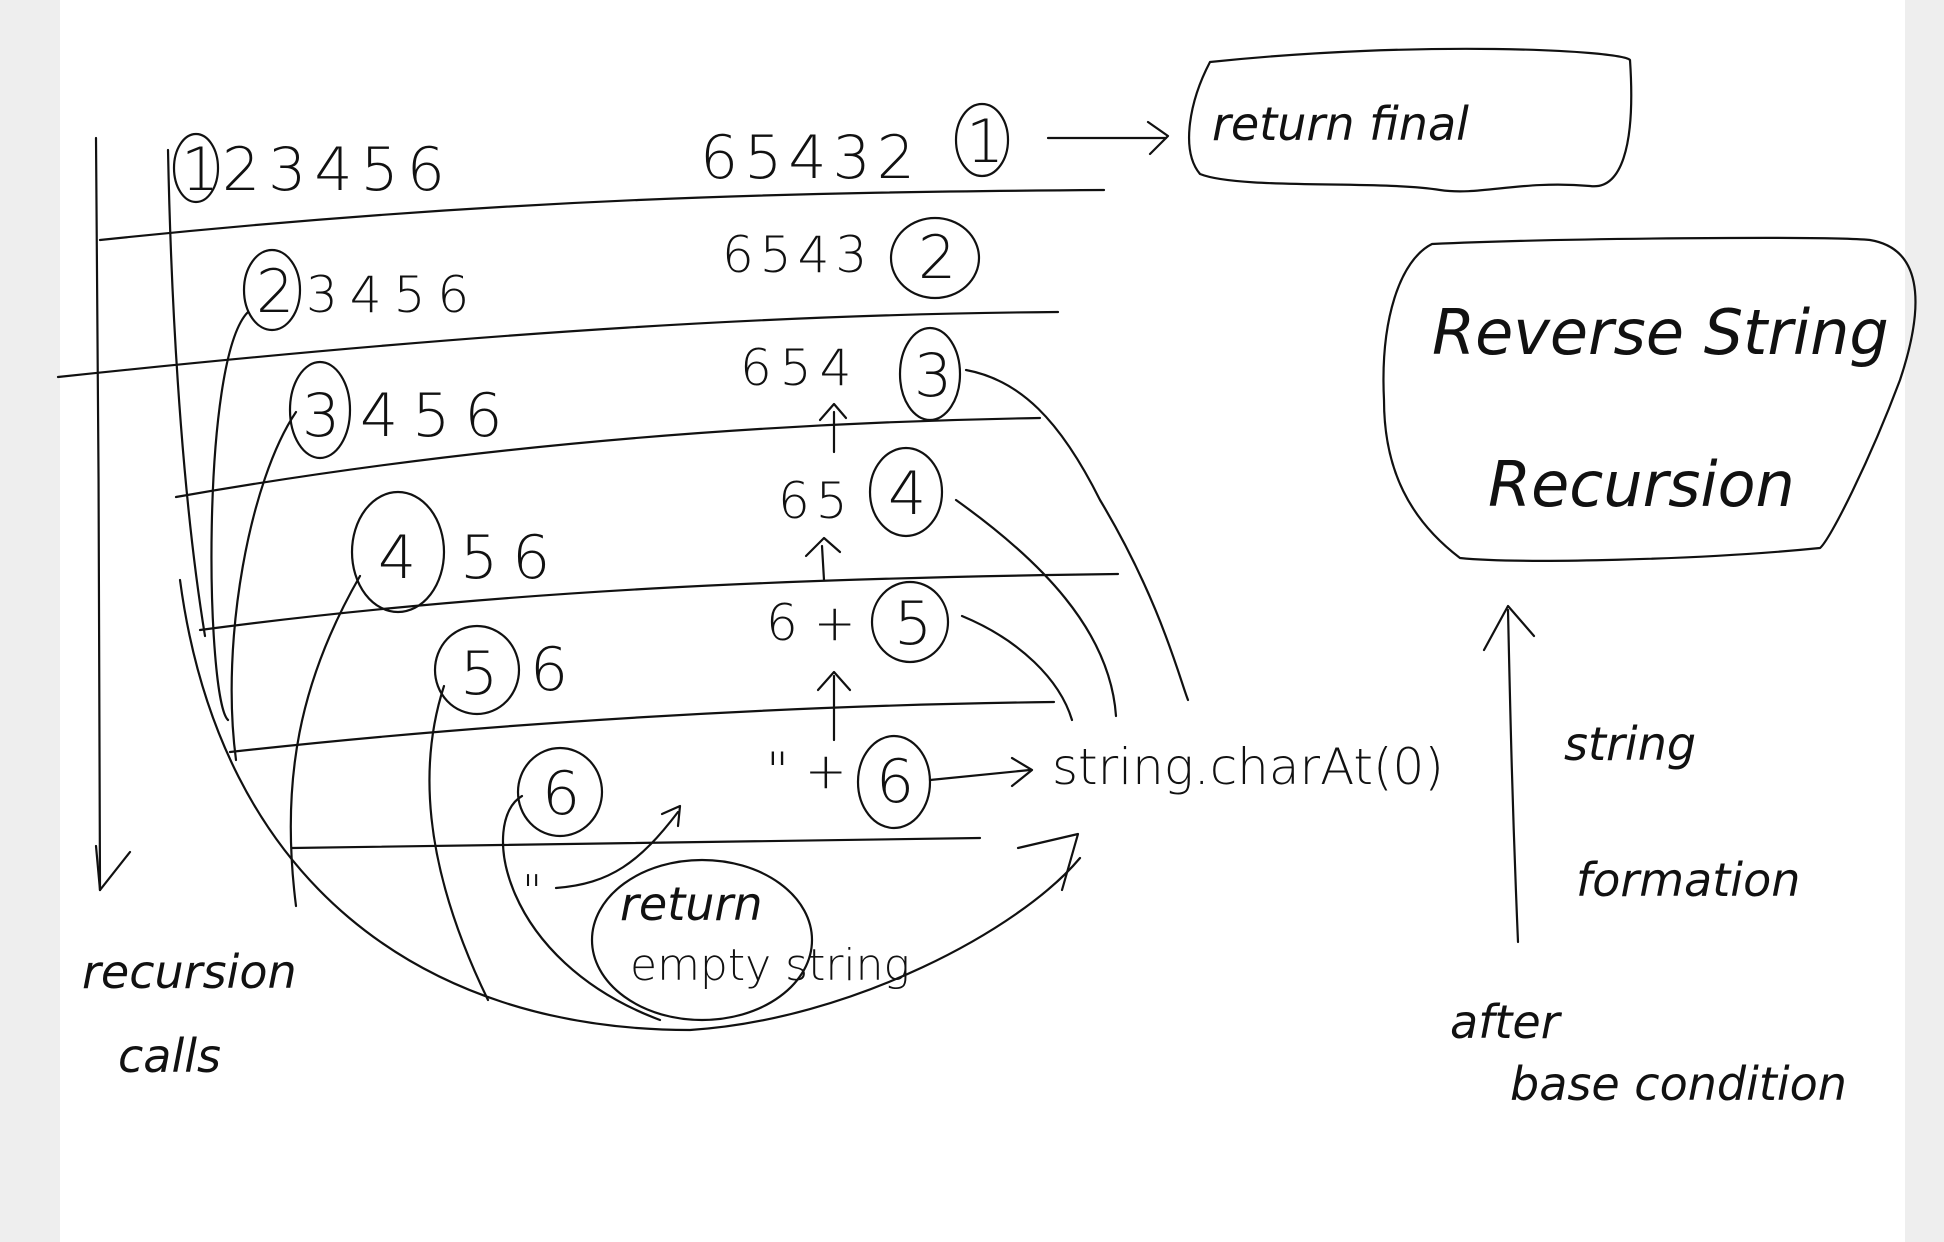 Image resolution: width=1944 pixels, height=1242 pixels. Describe the element at coordinates (532, 891) in the screenshot. I see `base-value: "` at that location.